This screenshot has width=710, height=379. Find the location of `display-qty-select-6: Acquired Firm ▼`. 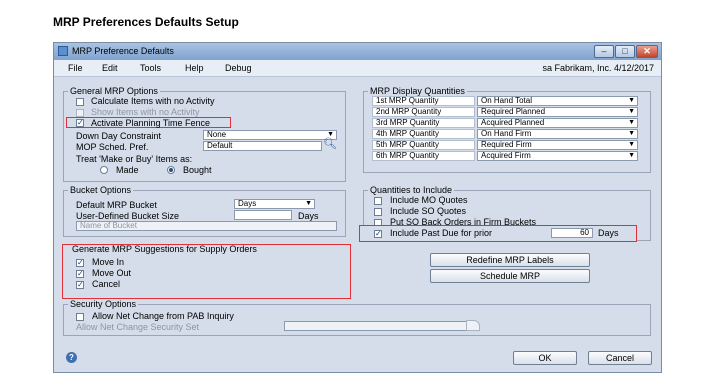

display-qty-select-6: Acquired Firm ▼ is located at coordinates (557, 156).